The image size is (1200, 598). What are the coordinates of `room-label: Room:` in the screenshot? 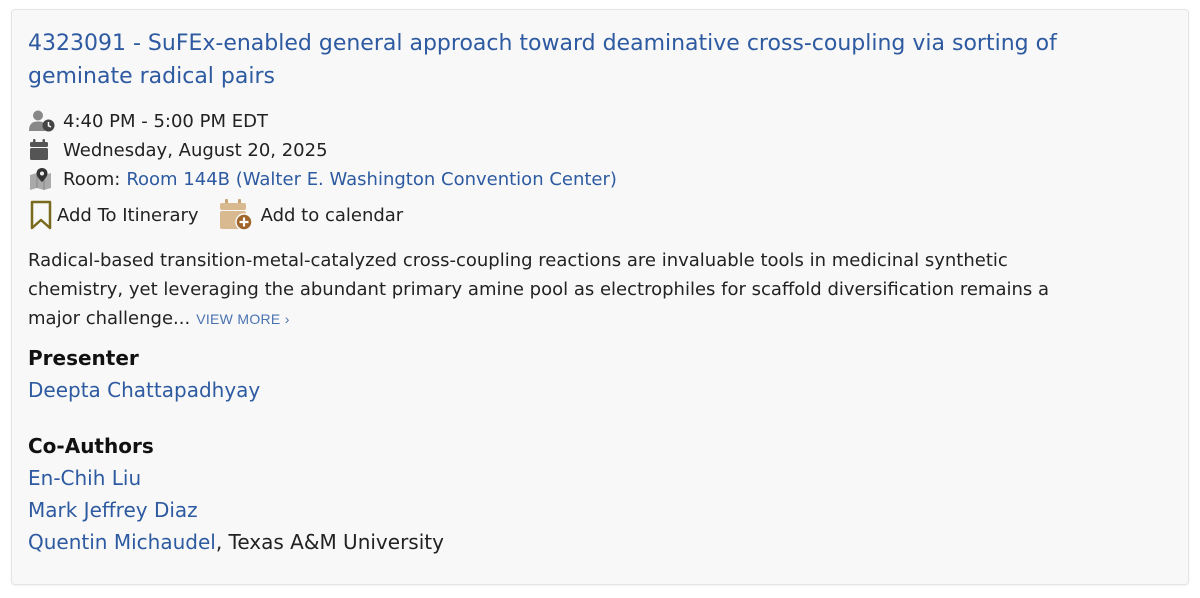 It's located at (92, 179).